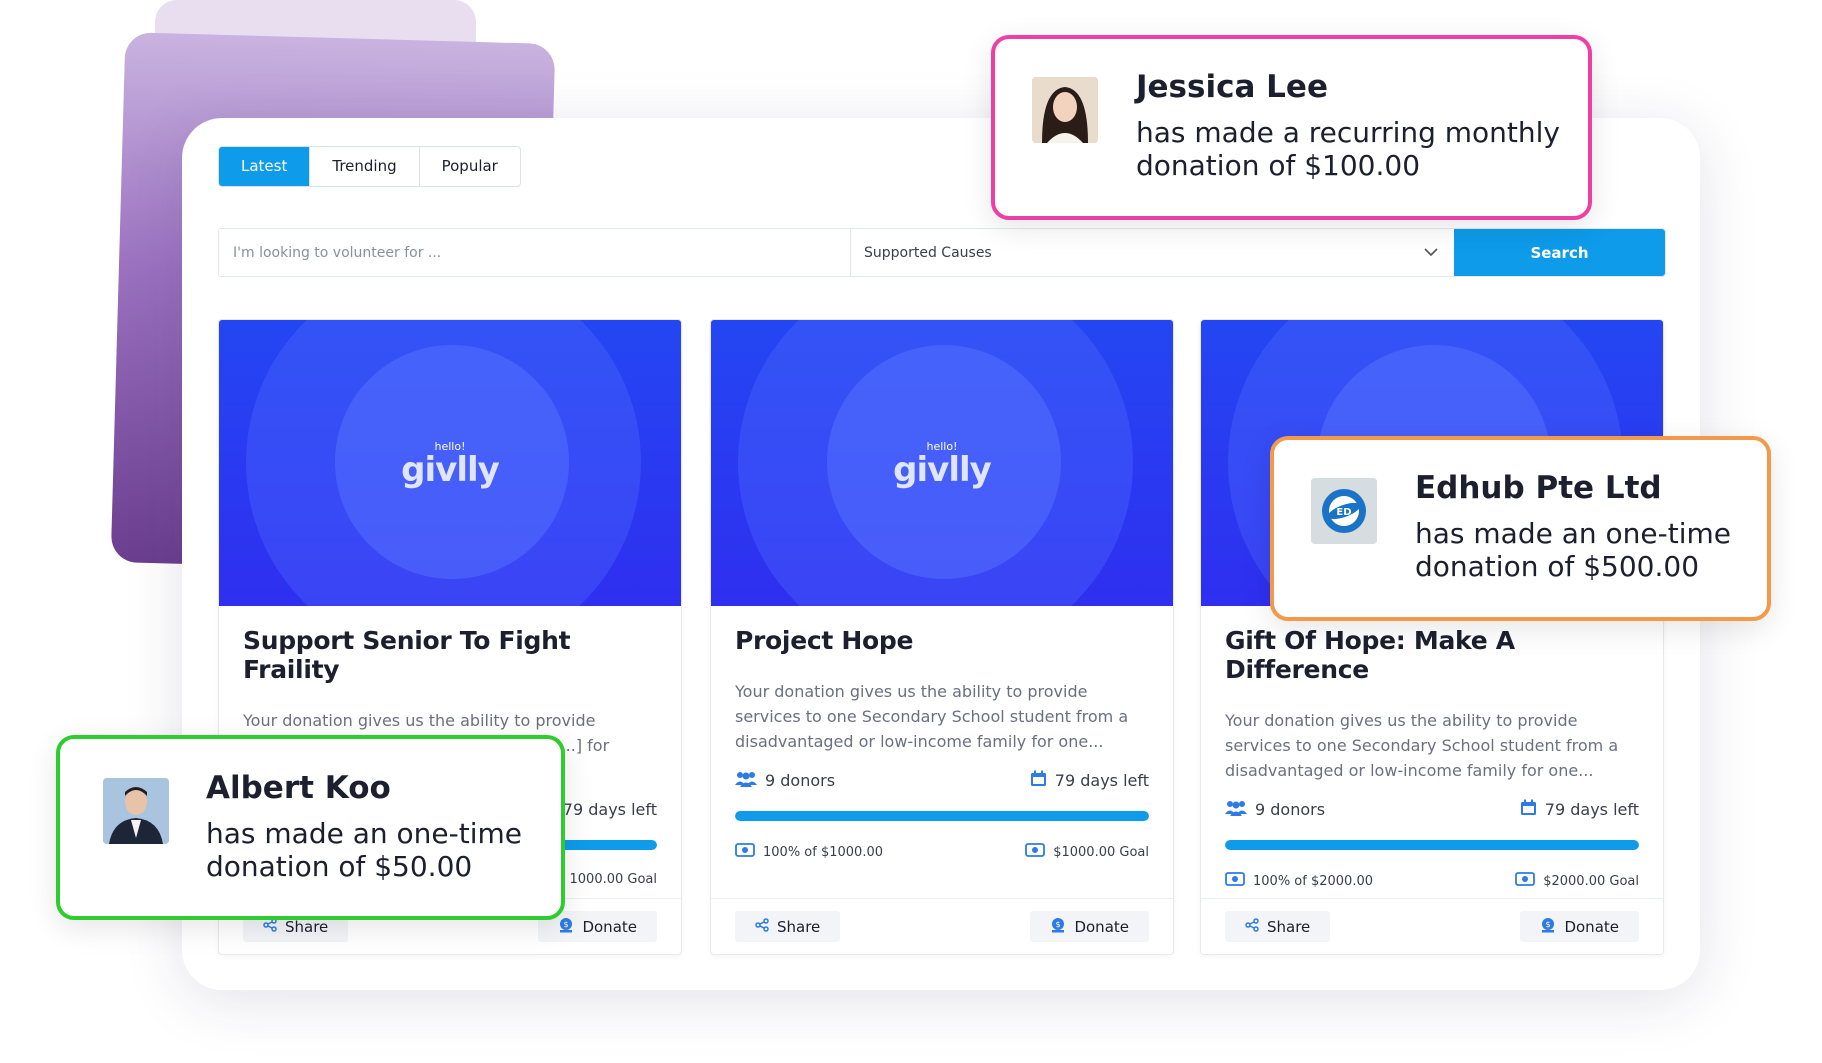 This screenshot has height=1063, width=1822. Describe the element at coordinates (928, 252) in the screenshot. I see `select-value: Supported Causes` at that location.